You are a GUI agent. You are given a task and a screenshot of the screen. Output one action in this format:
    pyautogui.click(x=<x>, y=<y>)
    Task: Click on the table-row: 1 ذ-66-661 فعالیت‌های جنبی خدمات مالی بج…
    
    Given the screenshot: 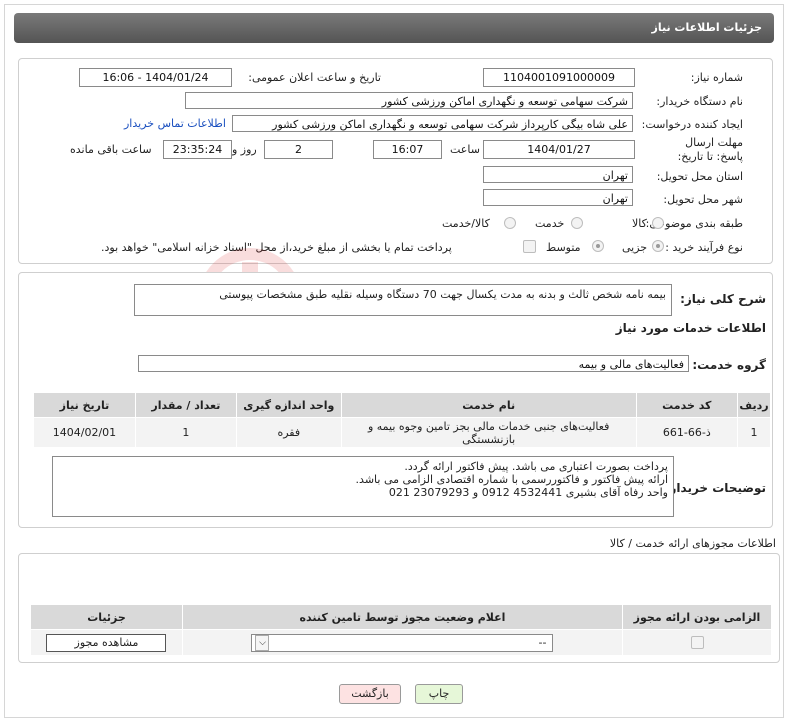 What is the action you would take?
    pyautogui.click(x=402, y=432)
    